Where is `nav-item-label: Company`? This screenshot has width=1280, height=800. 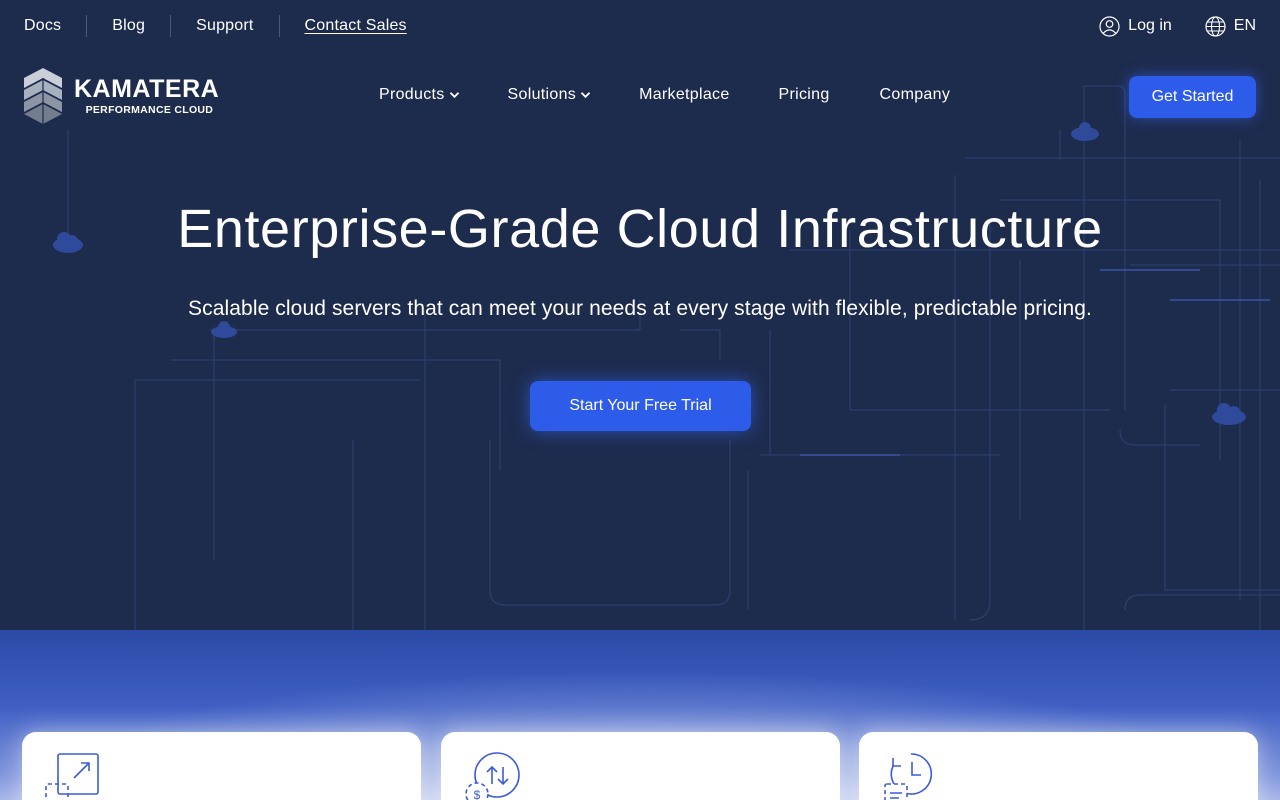
nav-item-label: Company is located at coordinates (915, 94).